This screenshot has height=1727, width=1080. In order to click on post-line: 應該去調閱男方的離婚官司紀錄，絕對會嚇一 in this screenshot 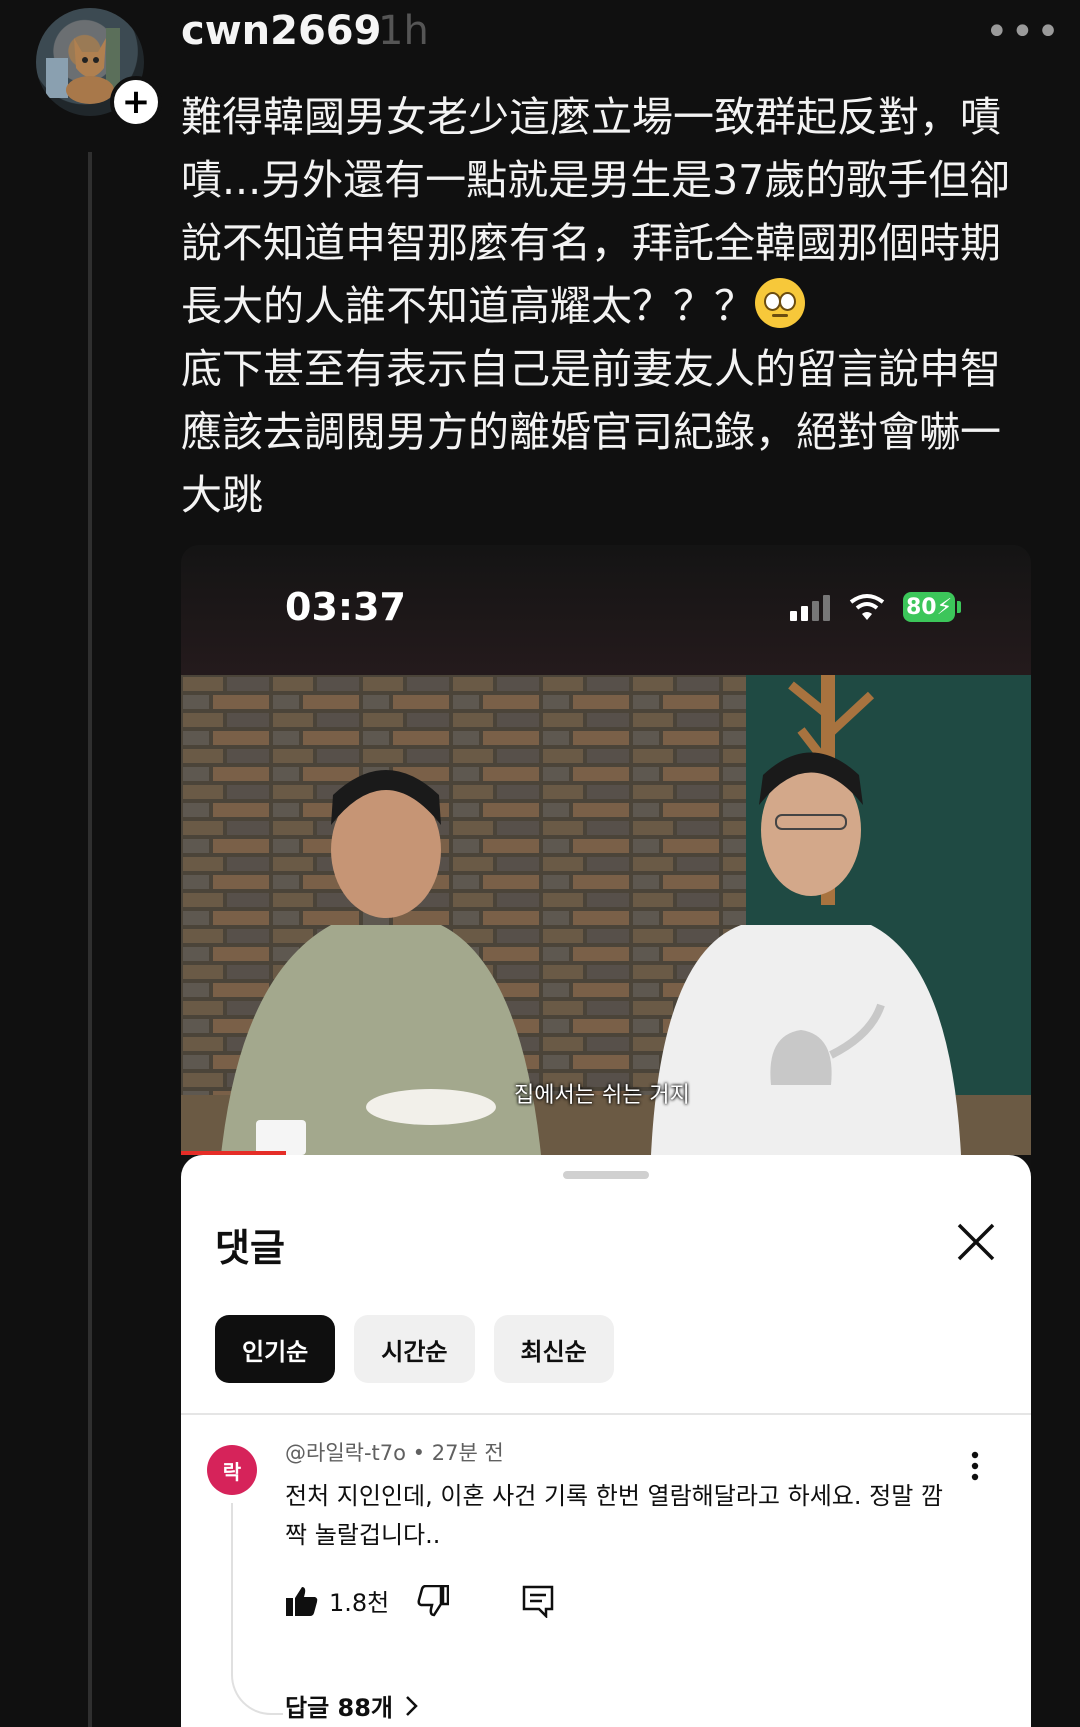, I will do `click(591, 432)`.